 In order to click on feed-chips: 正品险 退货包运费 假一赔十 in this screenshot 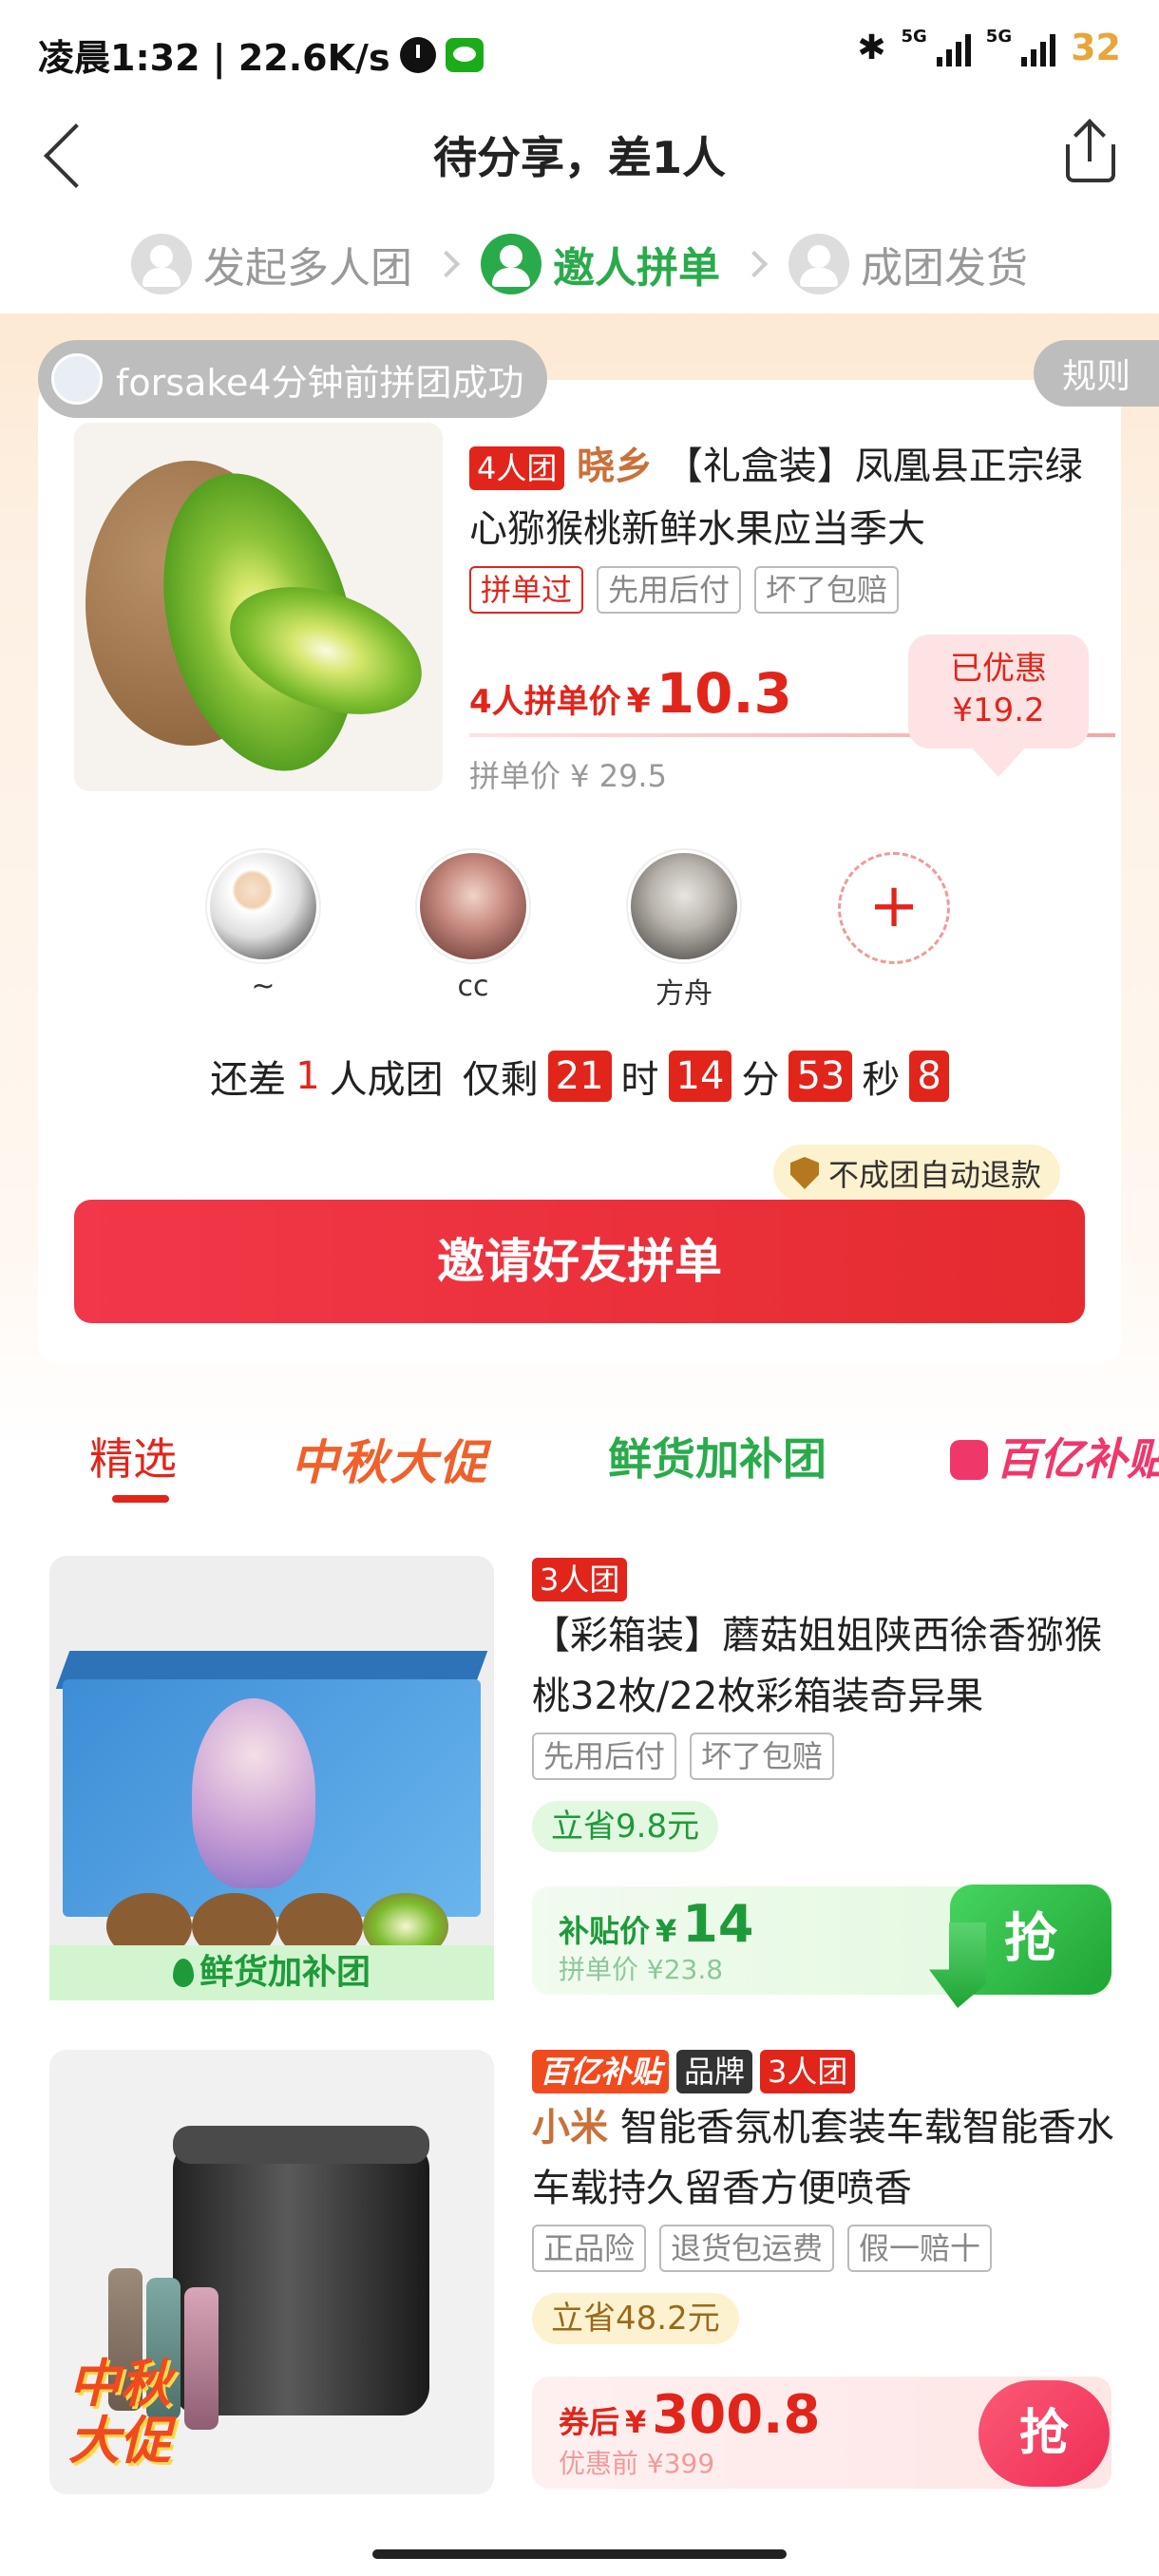, I will do `click(826, 2248)`.